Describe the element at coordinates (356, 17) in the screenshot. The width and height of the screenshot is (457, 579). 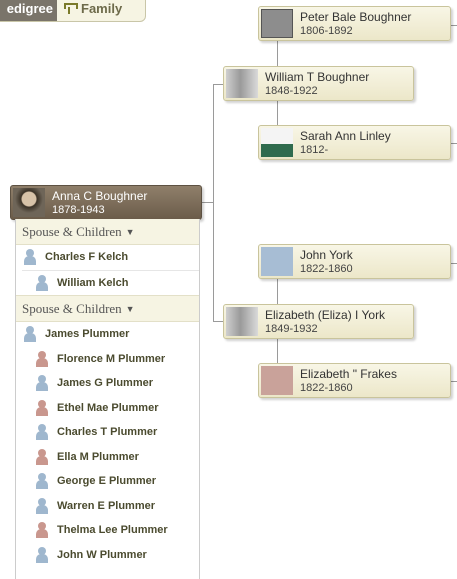
I see `person-name: Peter Bale Boughner` at that location.